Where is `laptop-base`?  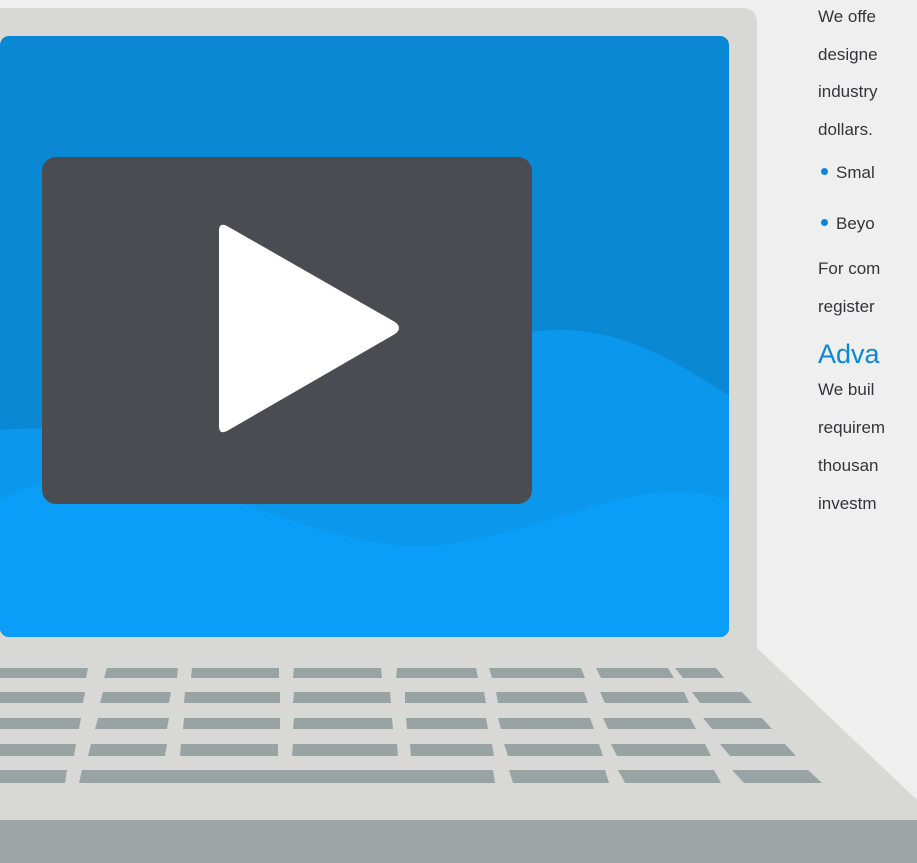 laptop-base is located at coordinates (458, 841).